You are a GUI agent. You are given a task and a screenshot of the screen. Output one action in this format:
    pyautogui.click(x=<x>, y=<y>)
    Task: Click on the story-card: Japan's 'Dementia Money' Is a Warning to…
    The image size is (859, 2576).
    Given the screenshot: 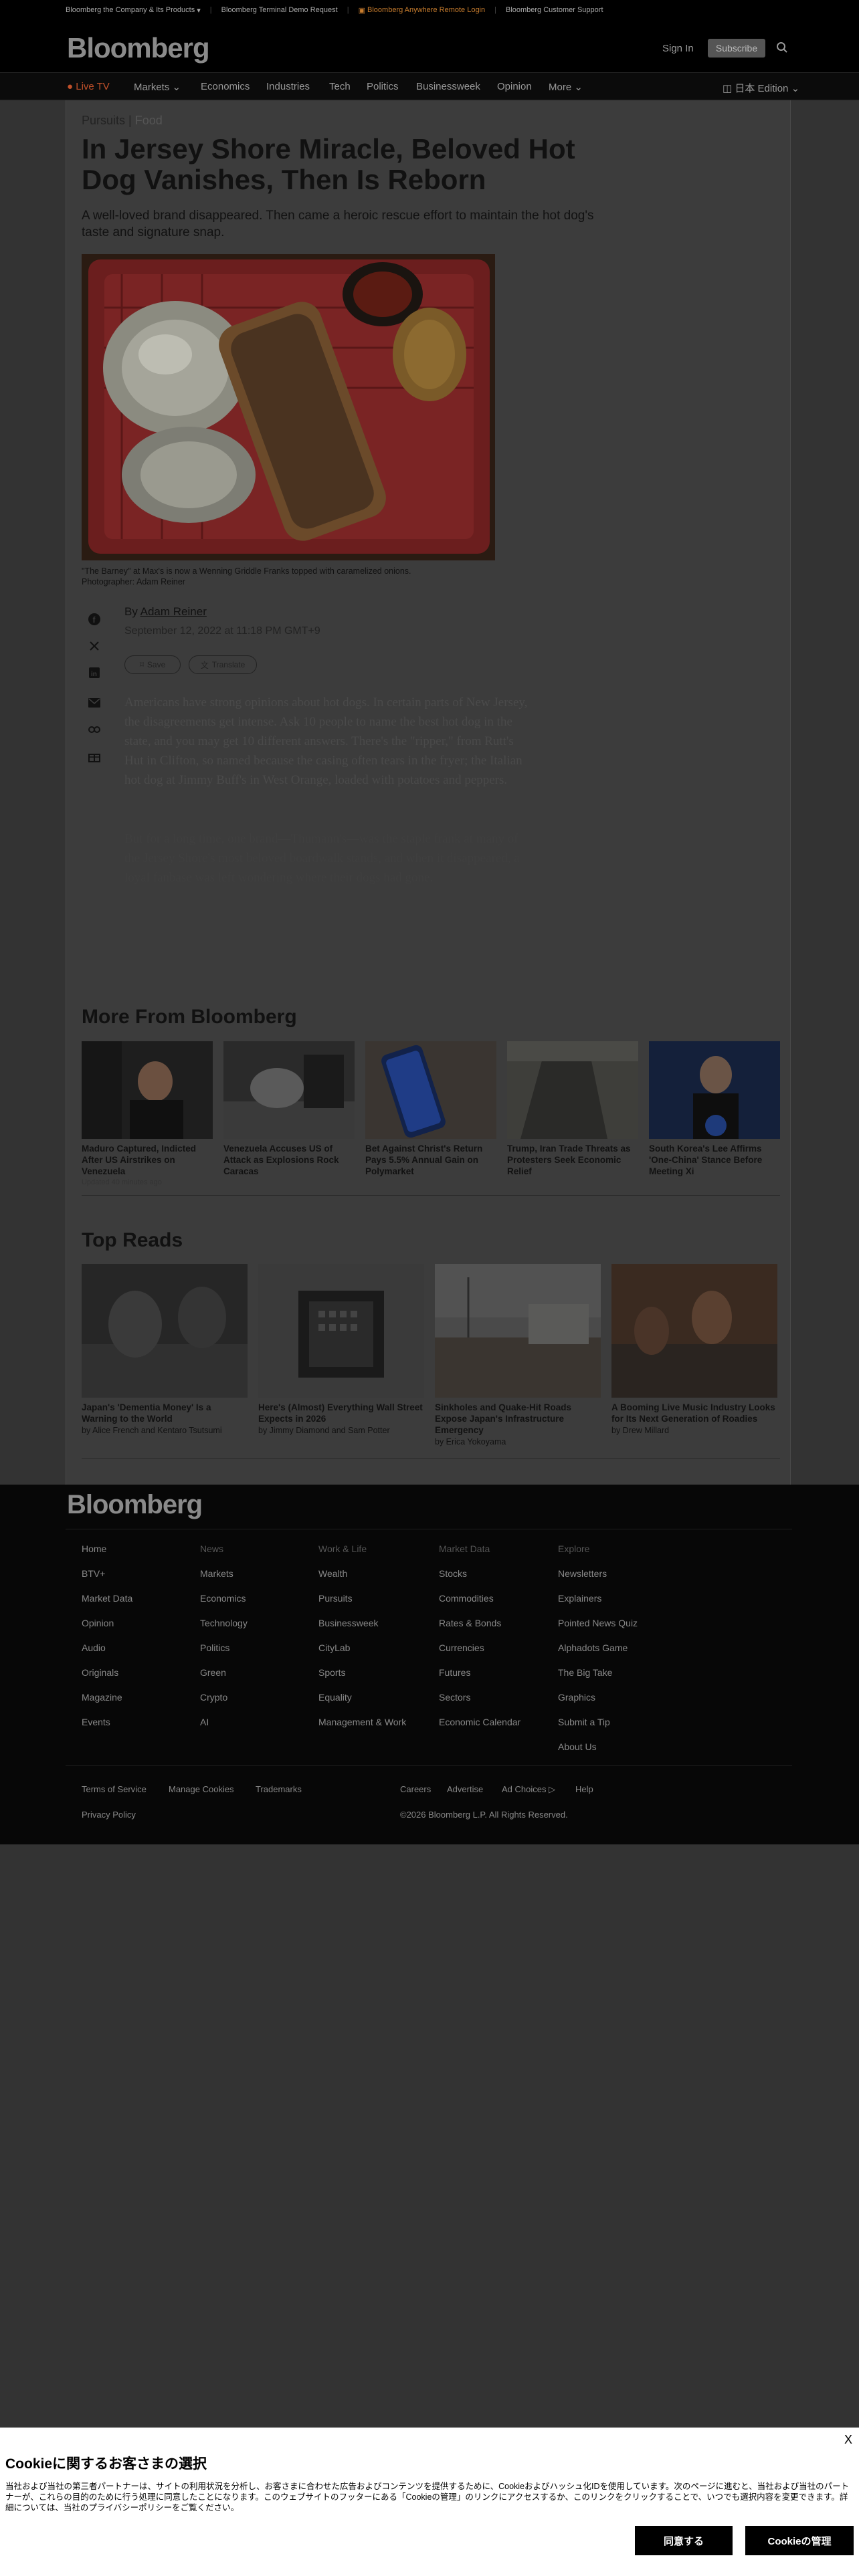 What is the action you would take?
    pyautogui.click(x=165, y=1349)
    